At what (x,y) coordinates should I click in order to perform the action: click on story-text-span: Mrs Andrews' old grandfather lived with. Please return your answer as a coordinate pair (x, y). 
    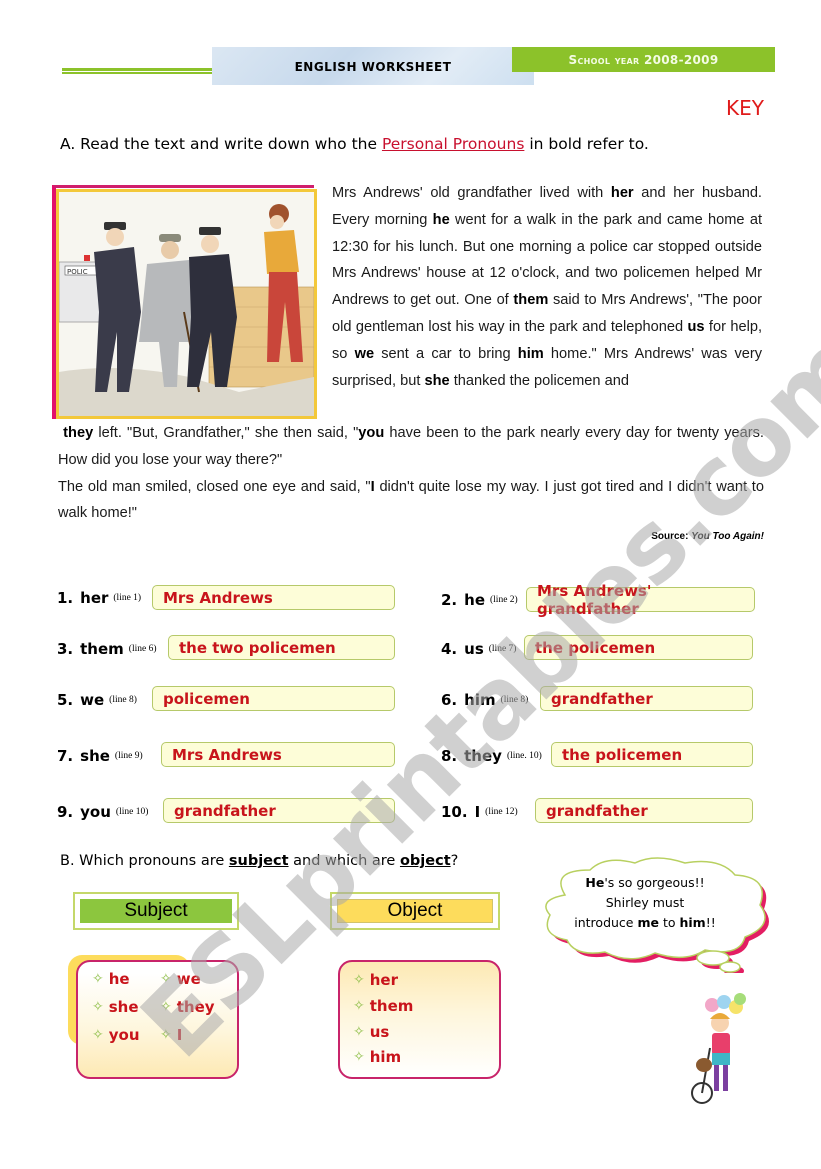
    Looking at the image, I should click on (471, 193).